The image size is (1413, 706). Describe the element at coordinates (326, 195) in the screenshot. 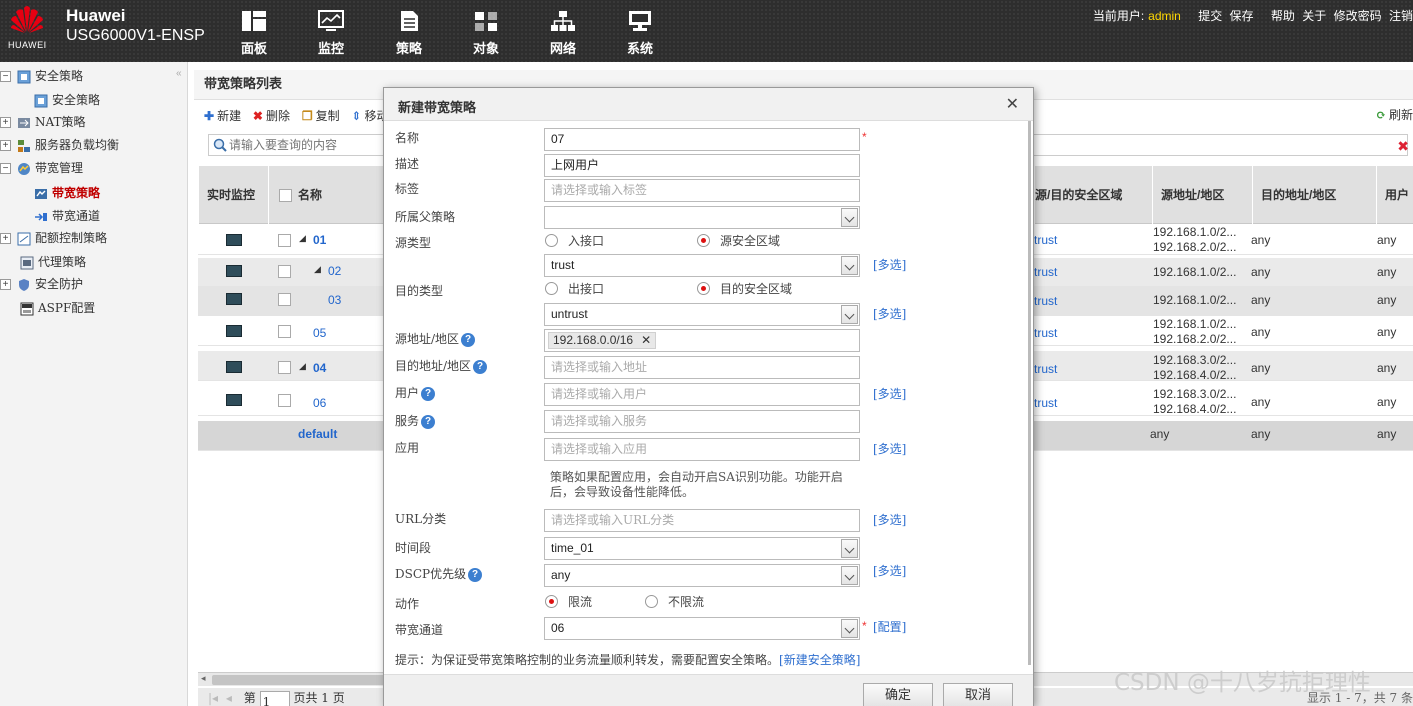

I see `col-name: 名称` at that location.